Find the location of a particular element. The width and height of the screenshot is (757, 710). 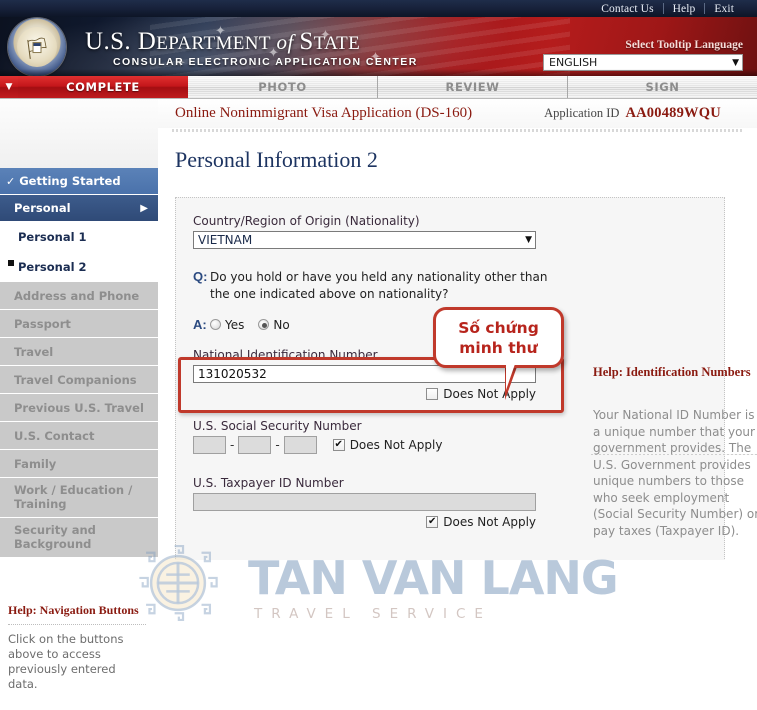

ssn-dash: - is located at coordinates (277, 445).